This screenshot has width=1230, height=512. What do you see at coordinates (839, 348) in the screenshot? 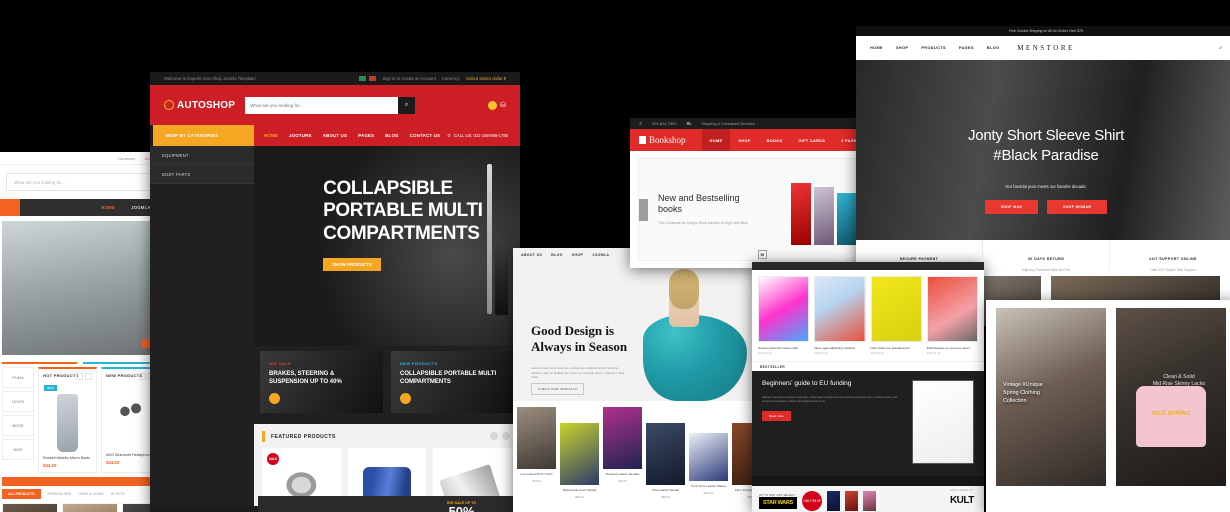
I see `book-title: Nunc eget adipiscing volutpat` at bounding box center [839, 348].